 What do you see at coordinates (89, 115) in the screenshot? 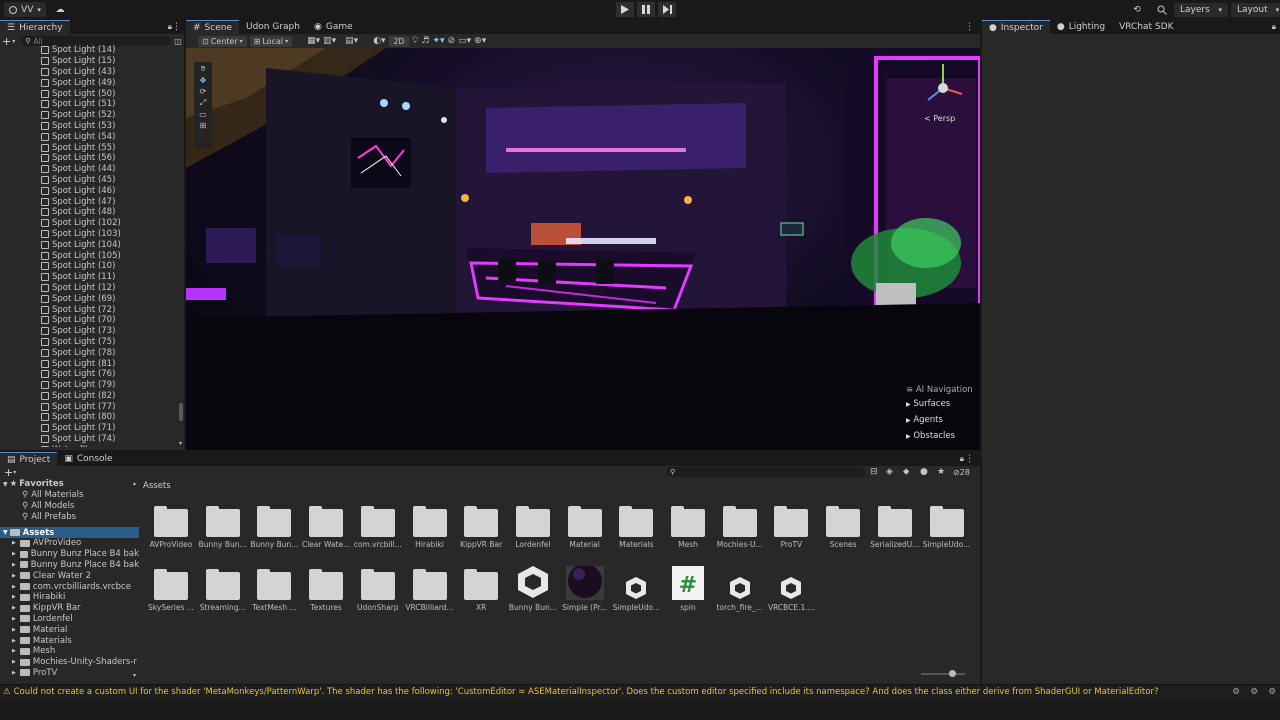
I see `hierarchy-item: Spot Light (52)` at bounding box center [89, 115].